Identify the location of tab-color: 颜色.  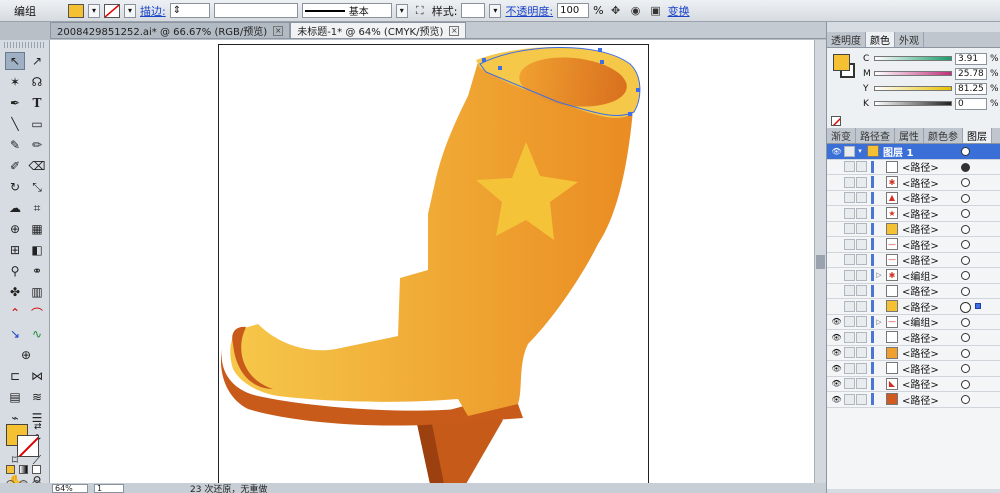
(880, 39).